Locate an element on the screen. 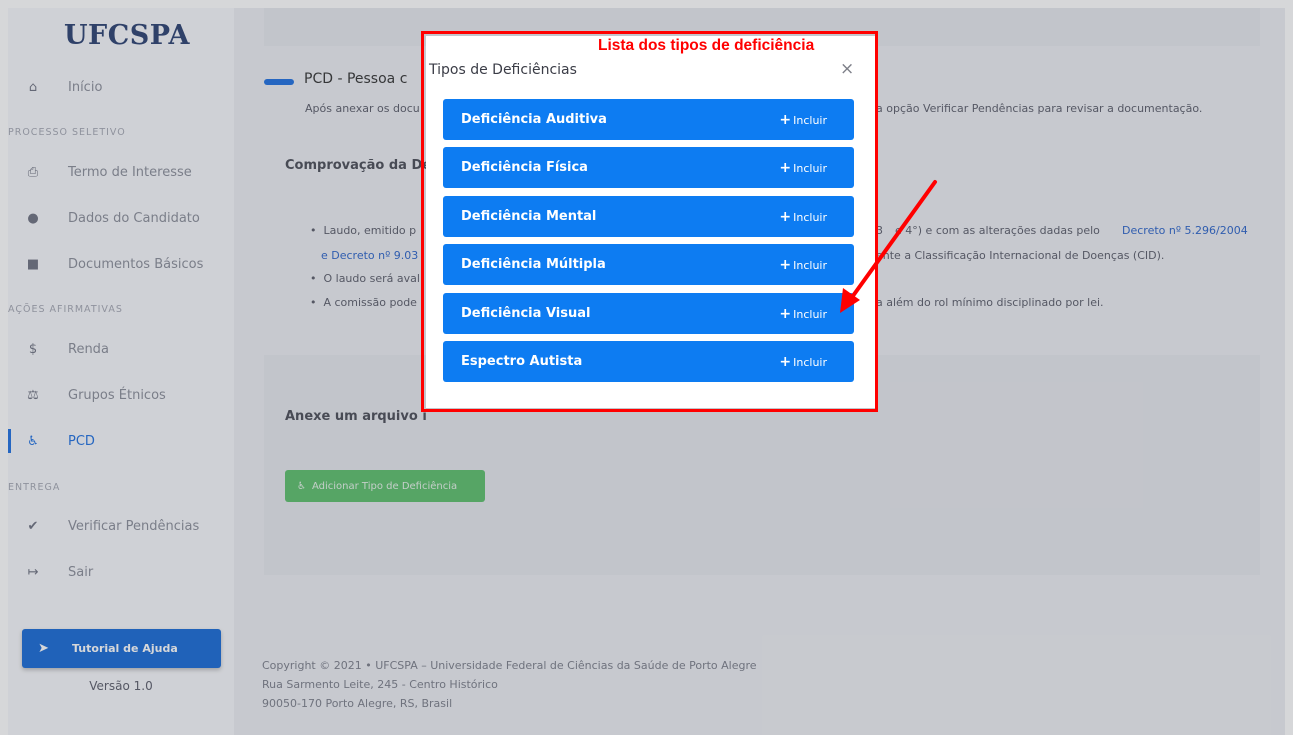  annotation-arrow is located at coordinates (888, 246).